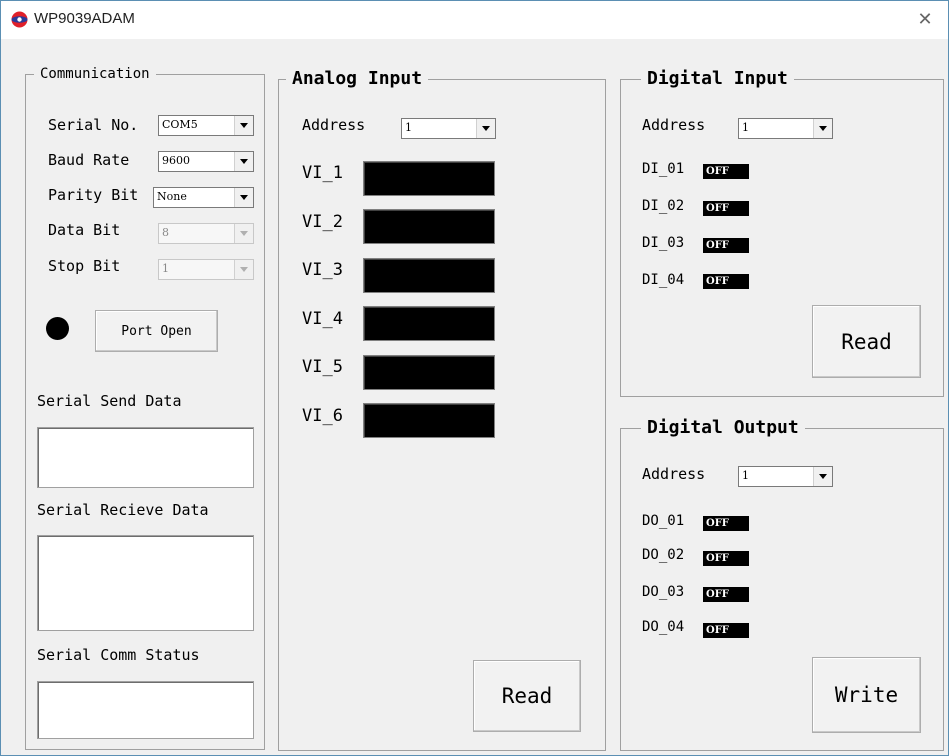 Image resolution: width=949 pixels, height=756 pixels. Describe the element at coordinates (203, 197) in the screenshot. I see `parity-bit-select: None` at that location.